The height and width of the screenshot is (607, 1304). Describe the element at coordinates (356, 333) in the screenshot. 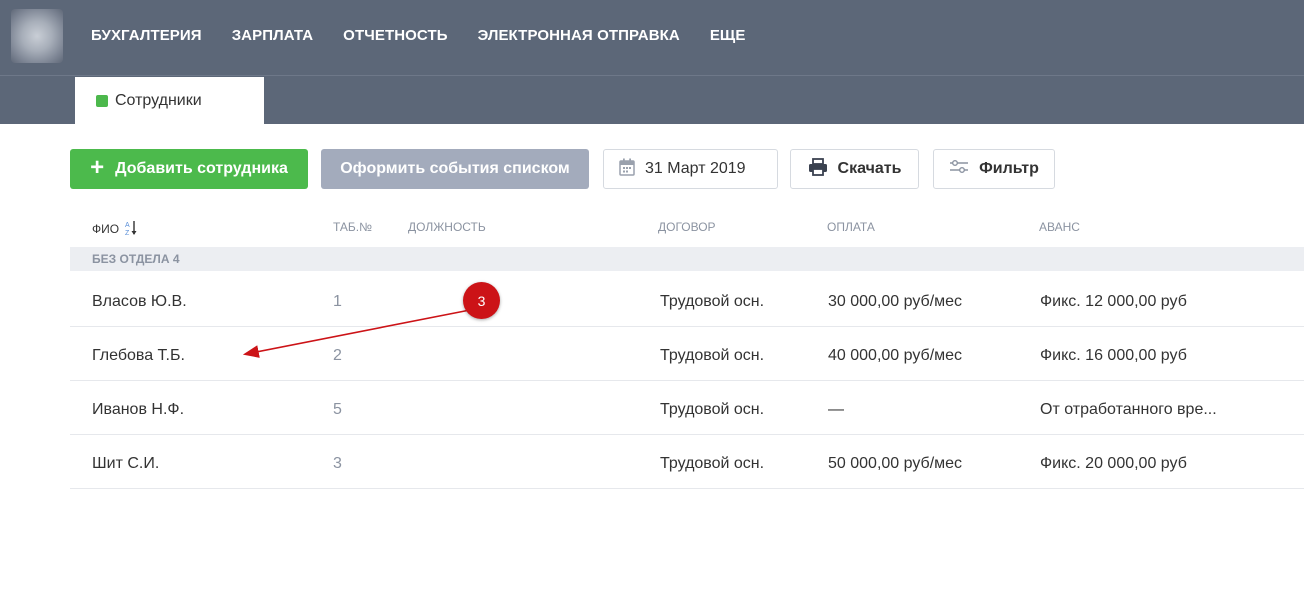

I see `annotation-arrow` at that location.